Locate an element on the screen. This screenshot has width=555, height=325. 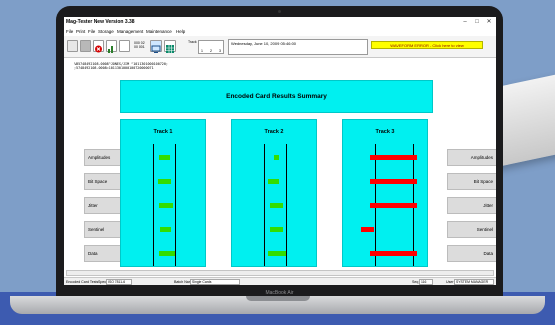
close-button: ✕ is located at coordinates (489, 22).